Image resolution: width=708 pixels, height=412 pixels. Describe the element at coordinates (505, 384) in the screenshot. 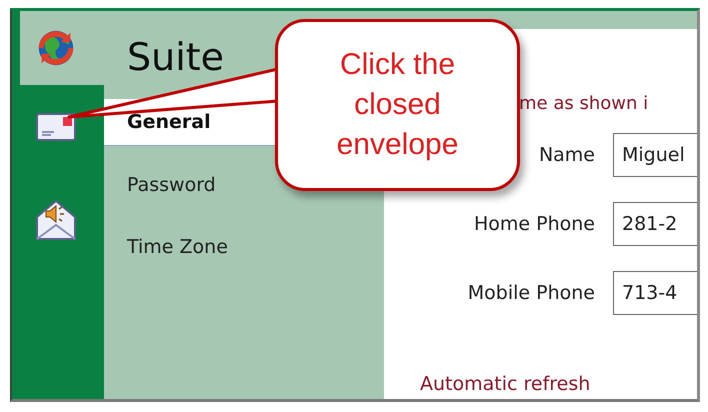

I see `section-heading: Automatic refresh` at that location.